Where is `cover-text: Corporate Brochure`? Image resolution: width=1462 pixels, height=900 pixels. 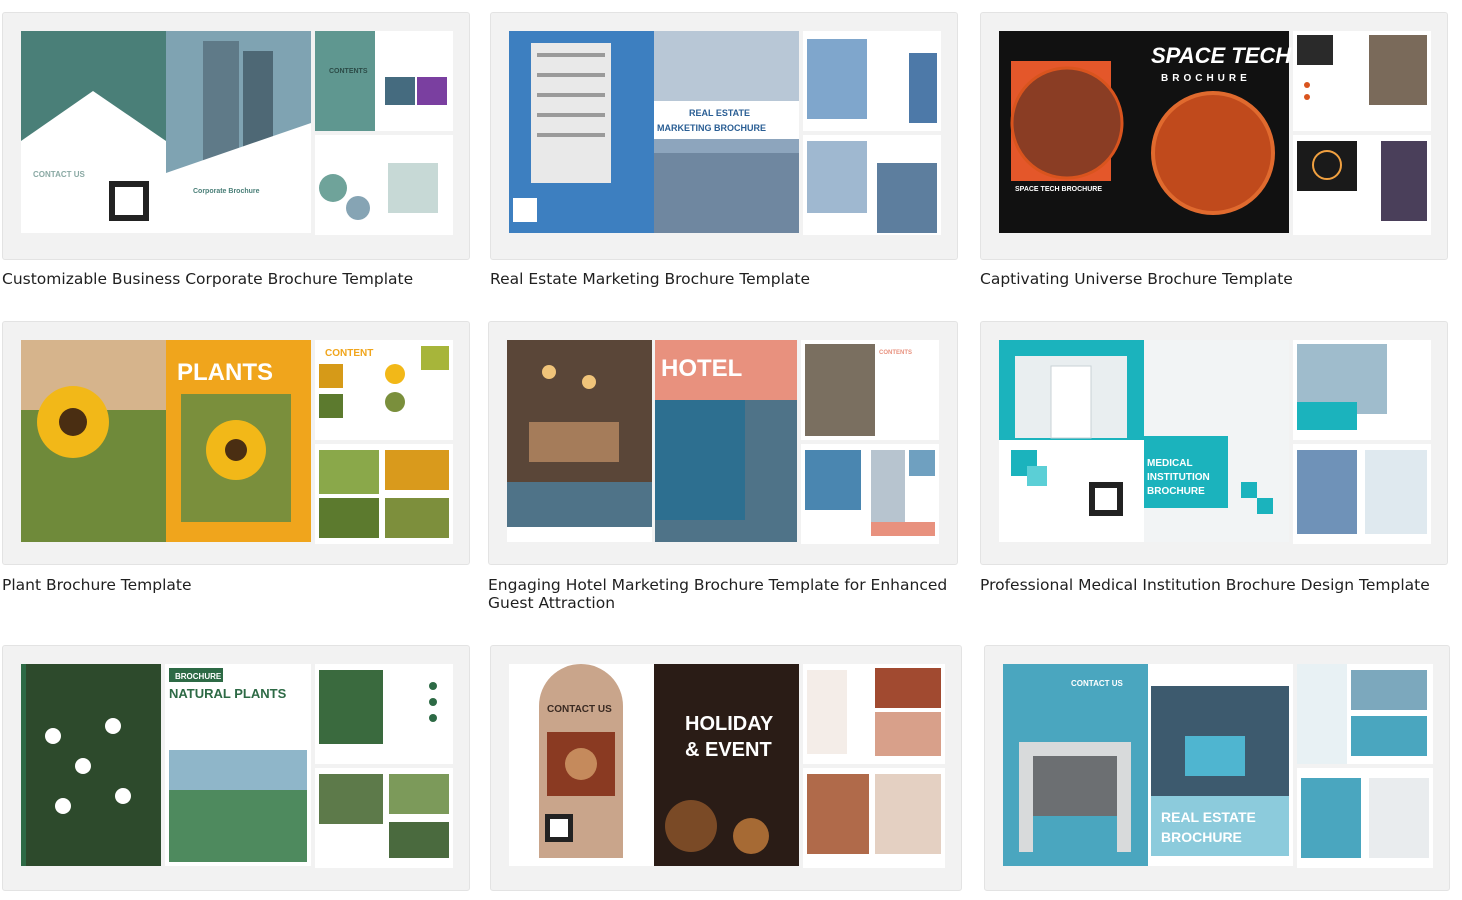
cover-text: Corporate Brochure is located at coordinates (226, 191).